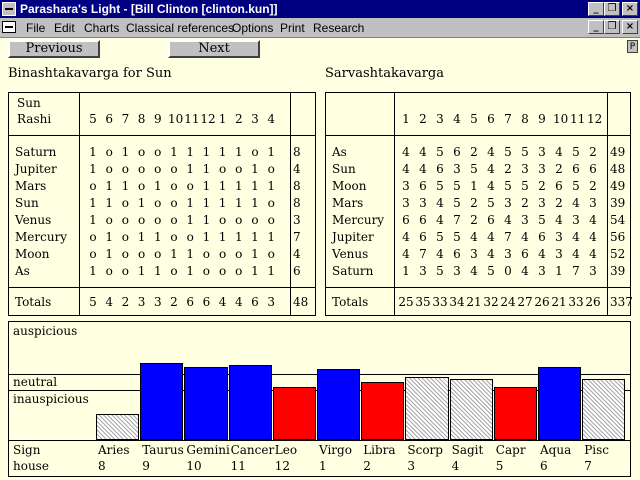  Describe the element at coordinates (632, 46) in the screenshot. I see `print-small-button: P` at that location.